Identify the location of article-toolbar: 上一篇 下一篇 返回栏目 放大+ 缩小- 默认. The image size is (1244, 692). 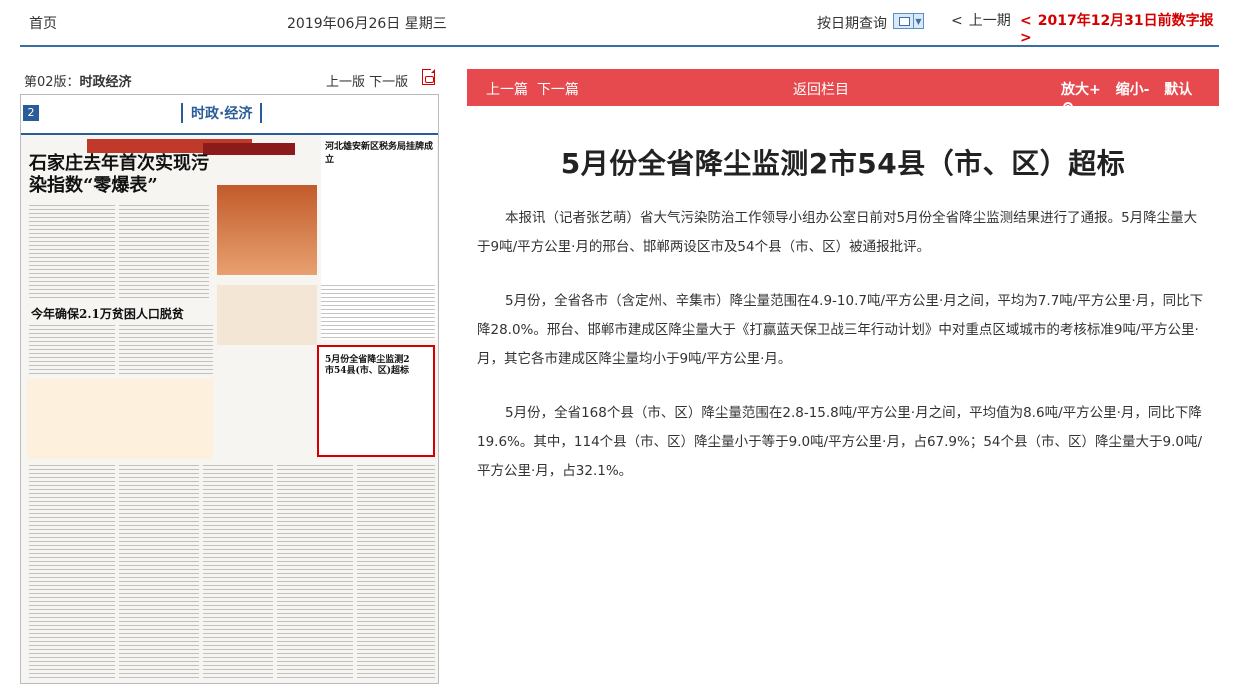
(843, 90).